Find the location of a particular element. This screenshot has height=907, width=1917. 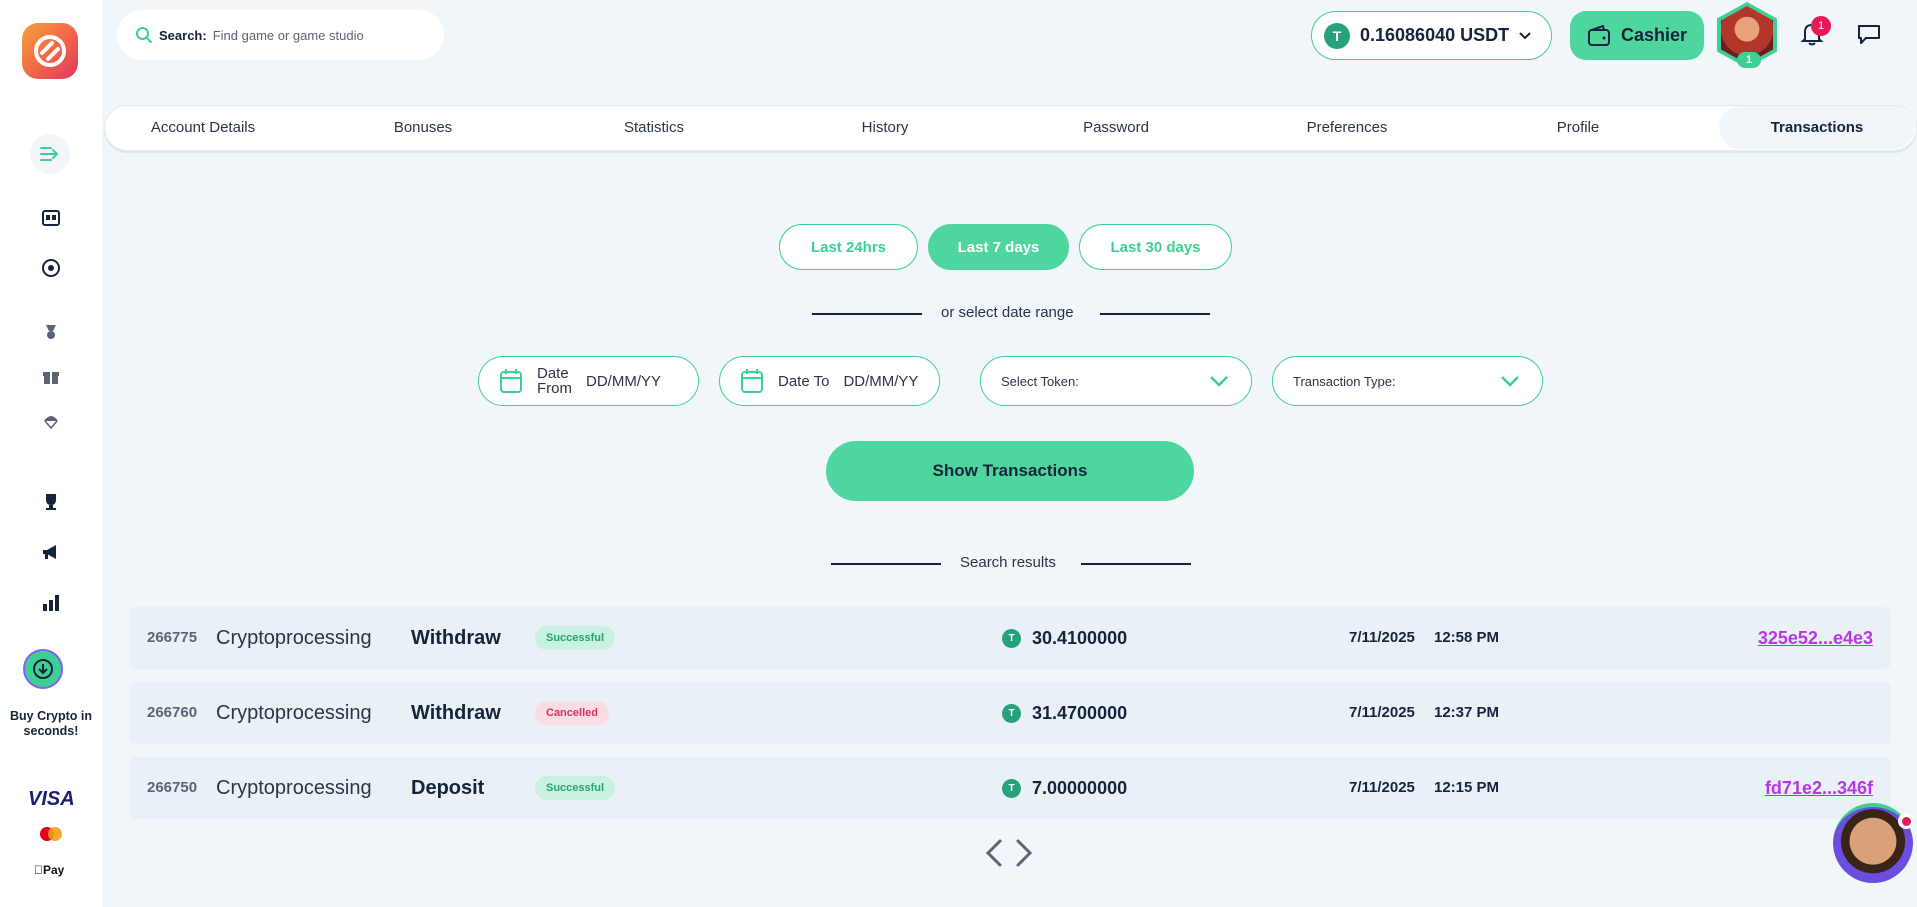

pagination is located at coordinates (1009, 853).